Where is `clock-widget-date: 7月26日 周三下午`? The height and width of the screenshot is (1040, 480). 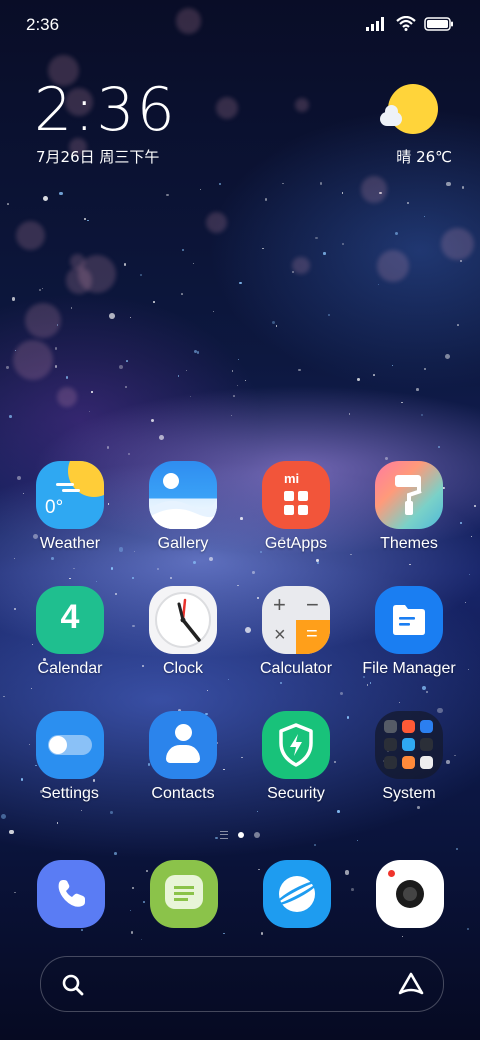
clock-widget-date: 7月26日 周三下午 is located at coordinates (97, 156).